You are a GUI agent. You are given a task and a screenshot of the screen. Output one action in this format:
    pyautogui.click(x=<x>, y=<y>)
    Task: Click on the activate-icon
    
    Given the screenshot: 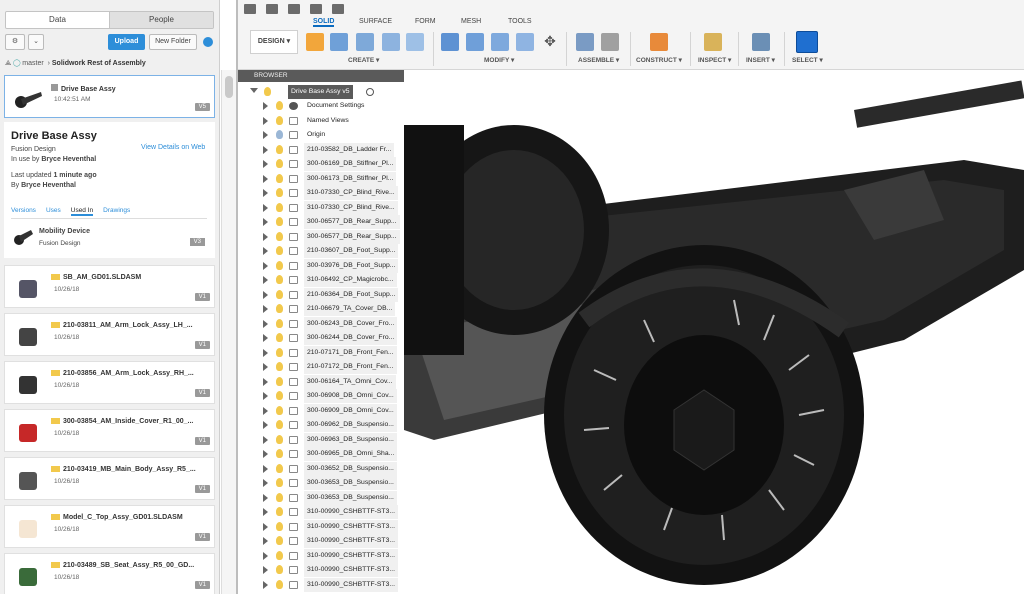 What is the action you would take?
    pyautogui.click(x=370, y=92)
    